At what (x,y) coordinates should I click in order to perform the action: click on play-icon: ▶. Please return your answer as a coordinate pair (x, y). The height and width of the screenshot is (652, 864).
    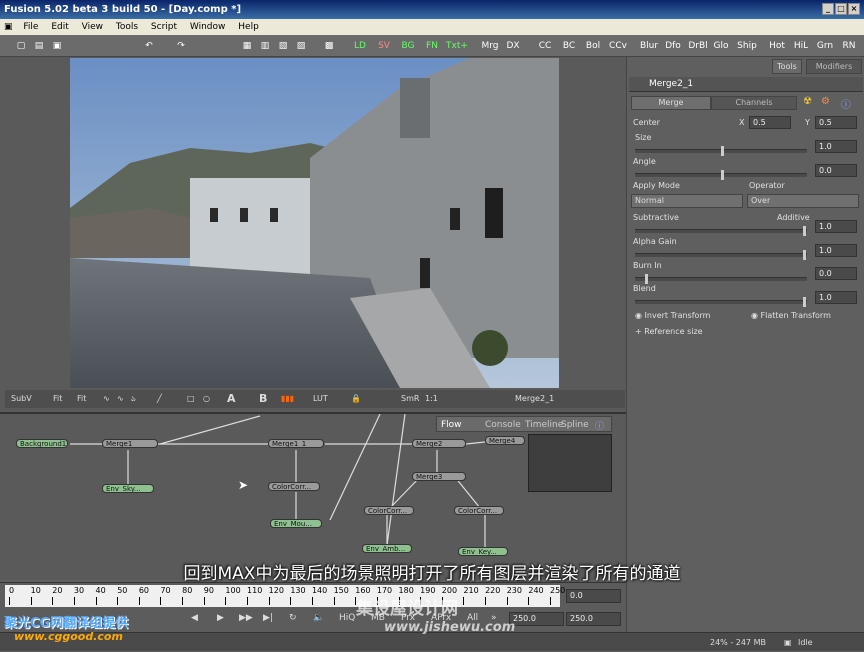
    Looking at the image, I should click on (220, 618).